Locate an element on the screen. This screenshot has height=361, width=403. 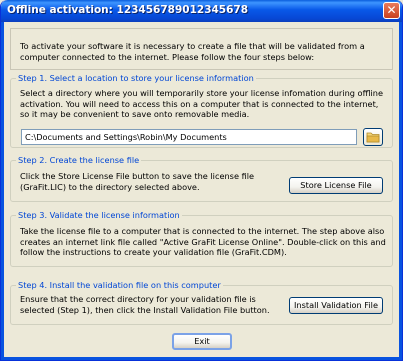
exit-button: Exit is located at coordinates (202, 341).